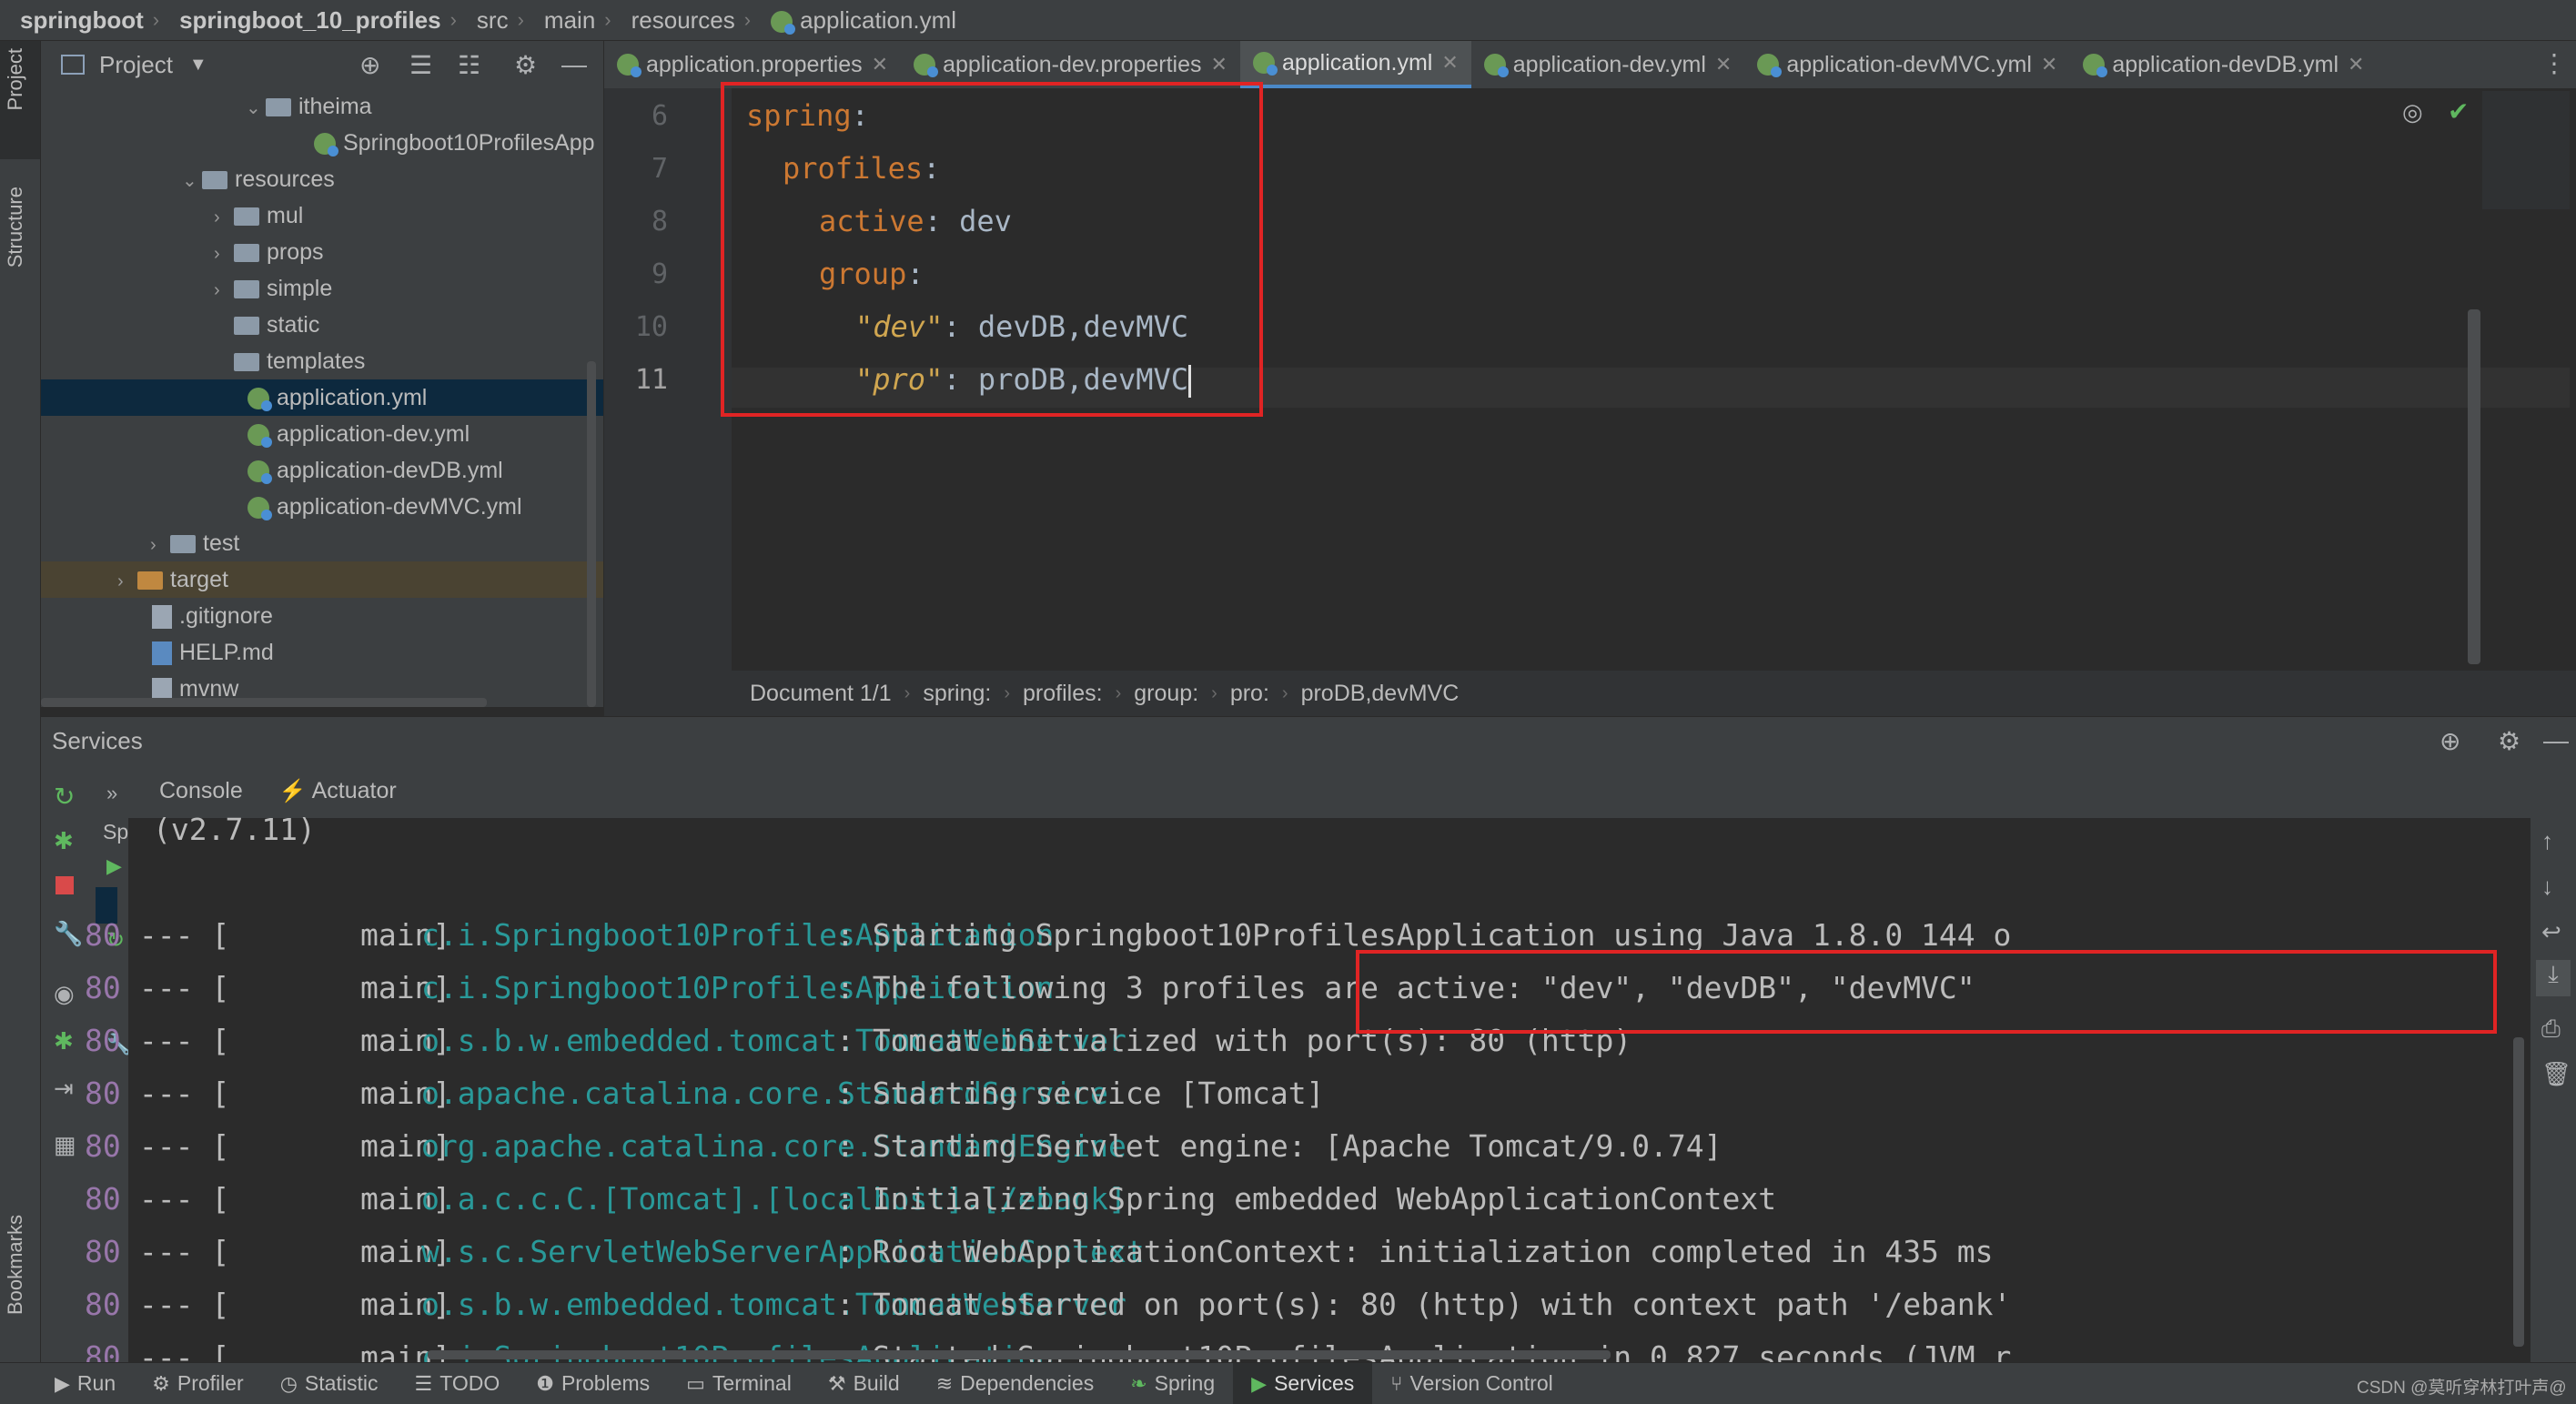 Image resolution: width=2576 pixels, height=1404 pixels. Describe the element at coordinates (2412, 112) in the screenshot. I see `reader-mode-icon: ◎` at that location.